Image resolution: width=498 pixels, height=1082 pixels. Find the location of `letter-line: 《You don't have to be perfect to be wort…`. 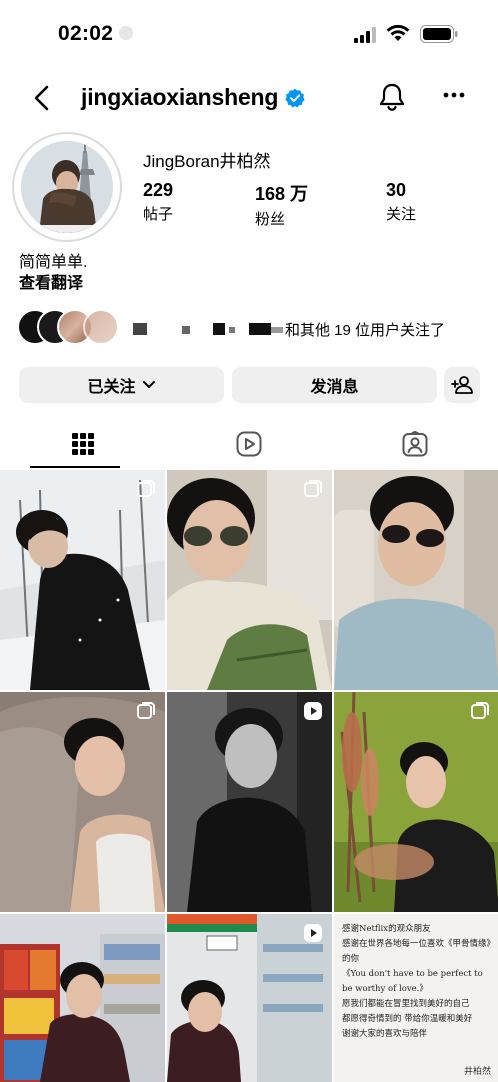

letter-line: 《You don't have to be perfect to be wort… is located at coordinates (412, 981).